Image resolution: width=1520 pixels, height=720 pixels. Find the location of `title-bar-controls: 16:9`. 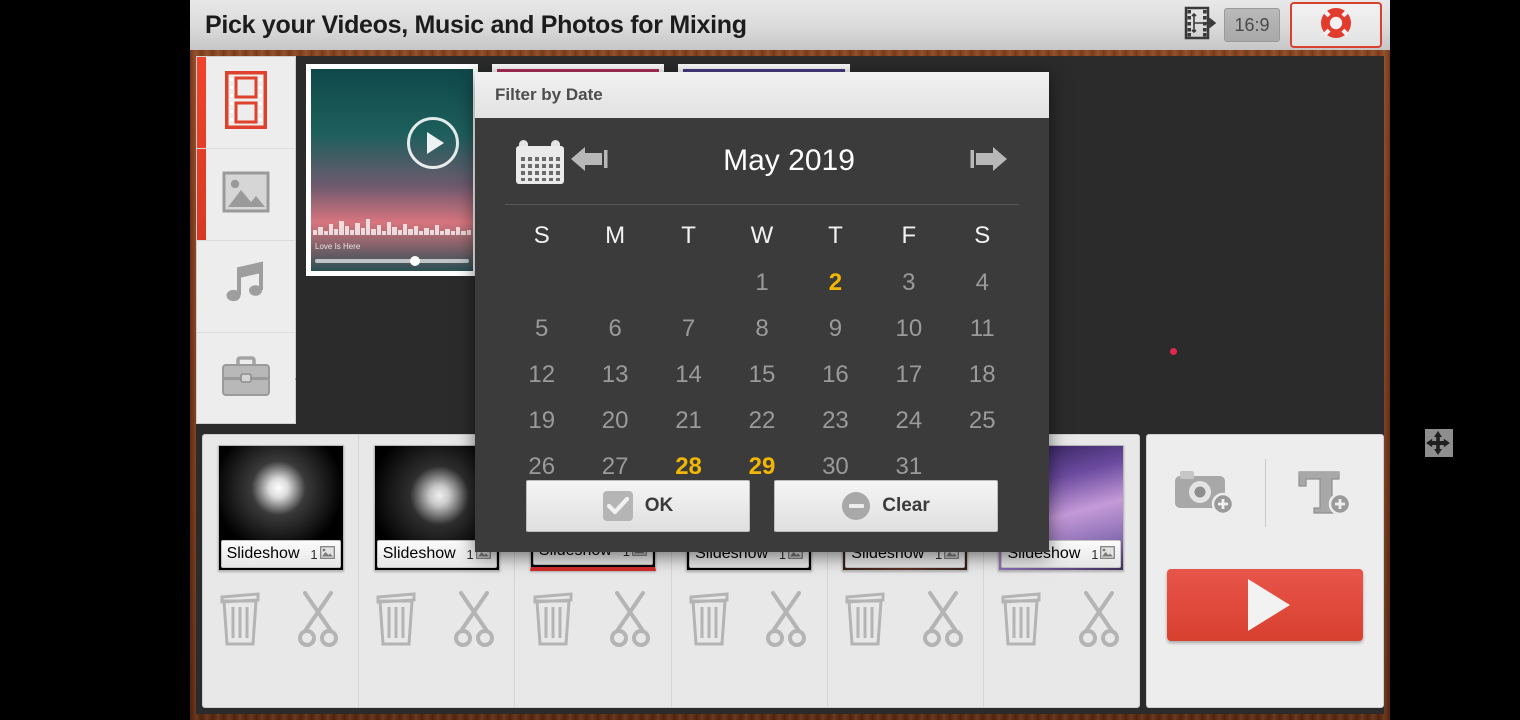

title-bar-controls: 16:9 is located at coordinates (1283, 25).